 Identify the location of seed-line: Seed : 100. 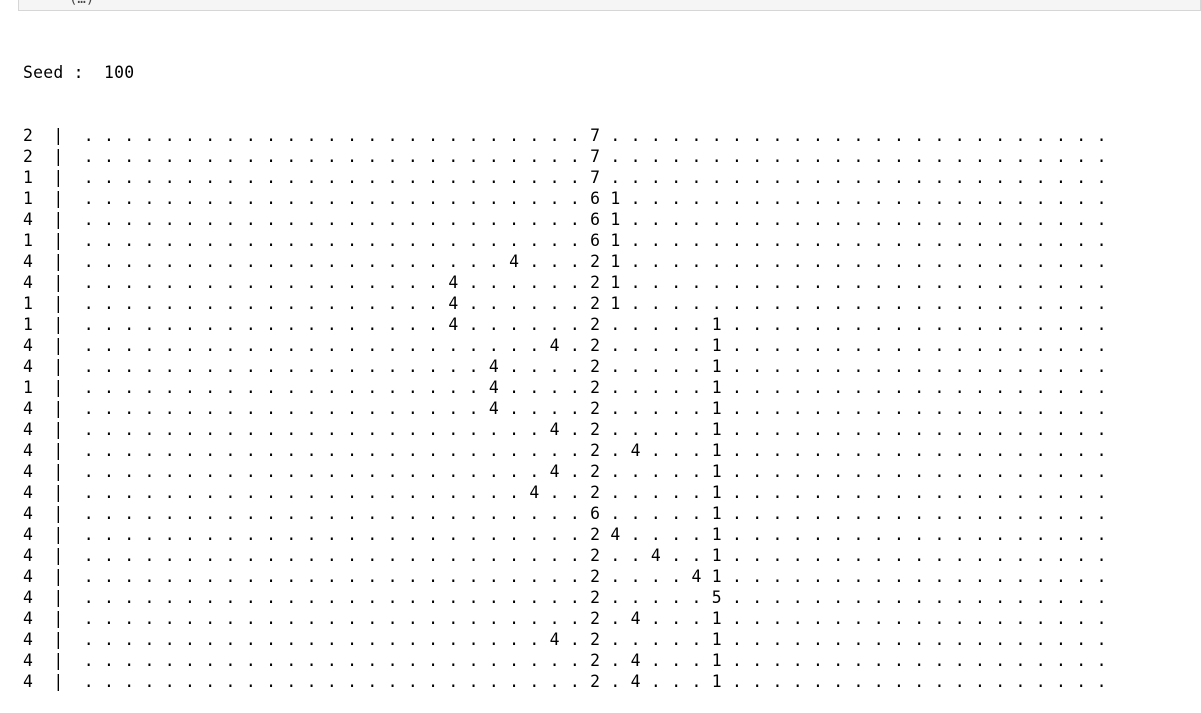
(565, 72).